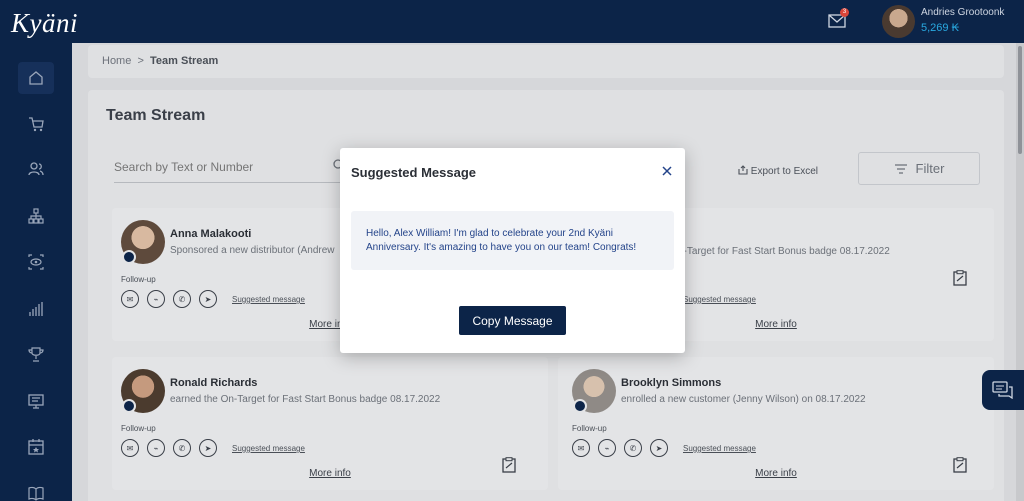 This screenshot has height=501, width=1024. I want to click on activity-text: Sponsored a new distributor (Andrew, so click(252, 250).